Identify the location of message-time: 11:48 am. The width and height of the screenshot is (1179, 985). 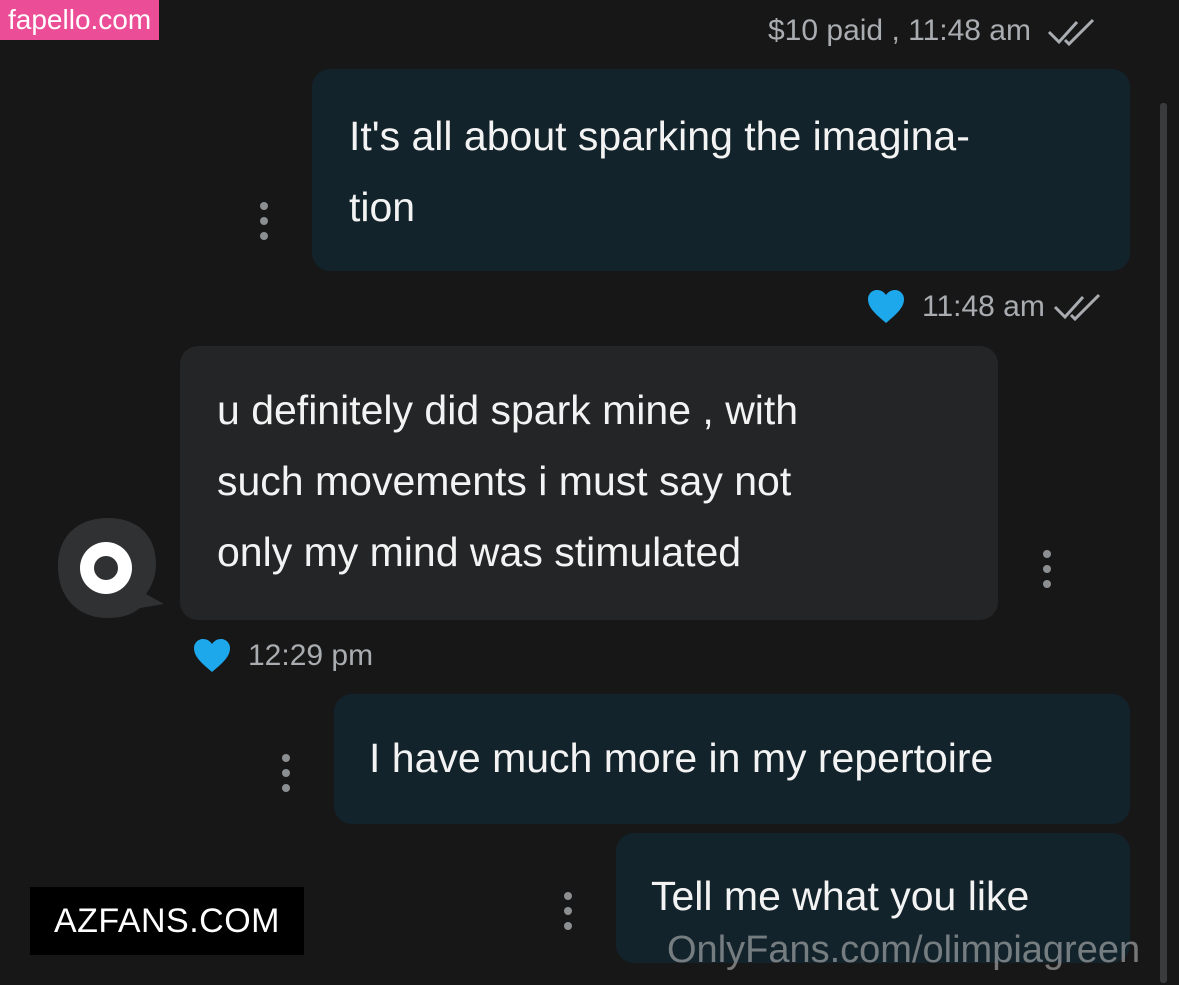
(983, 306).